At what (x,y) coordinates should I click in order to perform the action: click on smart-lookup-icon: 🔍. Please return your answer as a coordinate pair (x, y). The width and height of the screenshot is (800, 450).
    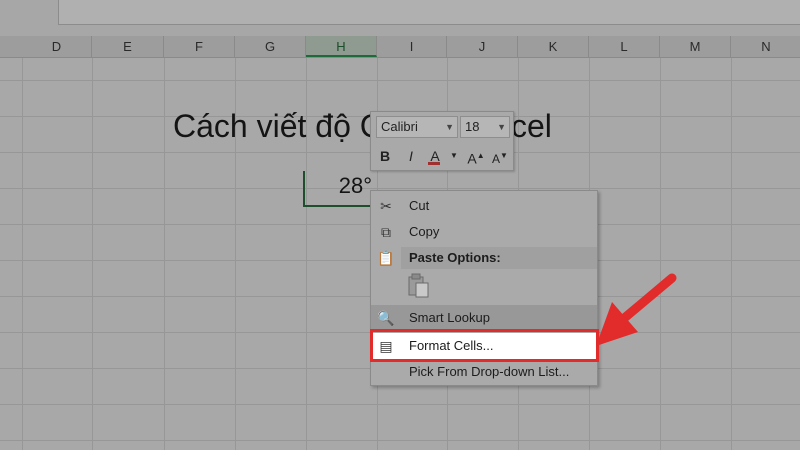
    Looking at the image, I should click on (386, 318).